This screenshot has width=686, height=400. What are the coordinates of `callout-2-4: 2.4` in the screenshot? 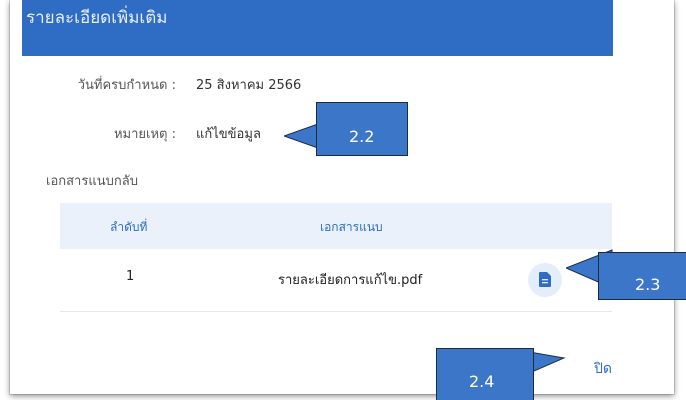 It's located at (485, 374).